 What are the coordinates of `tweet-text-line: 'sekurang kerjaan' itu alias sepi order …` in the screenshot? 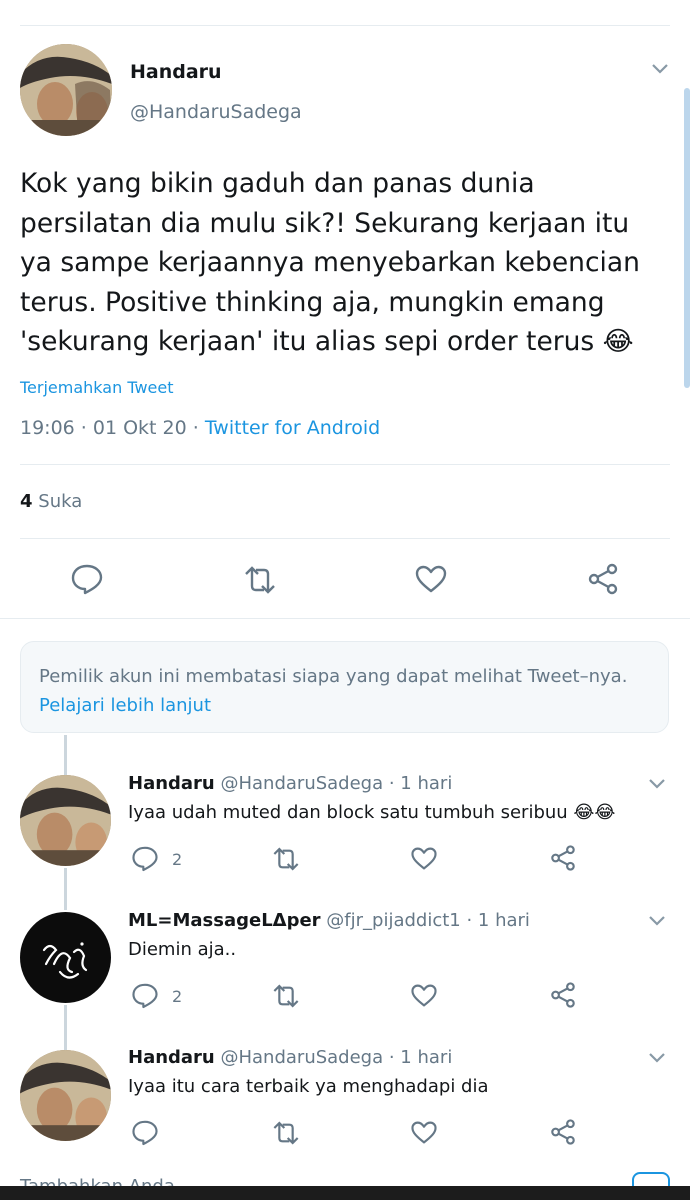 It's located at (327, 341).